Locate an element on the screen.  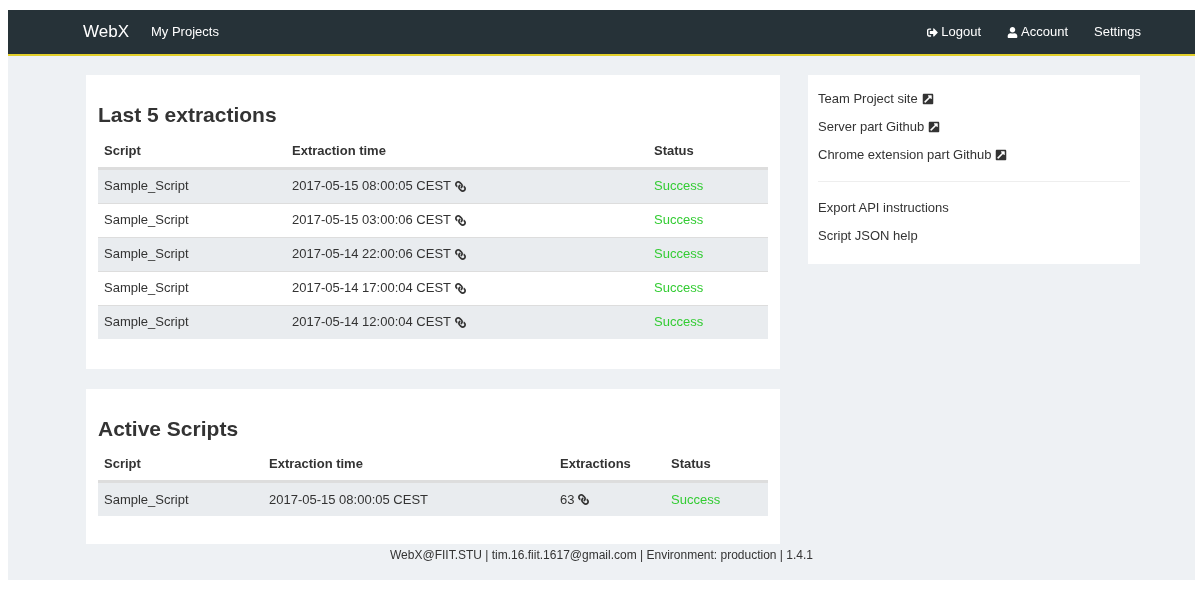
external-link: Server part Github is located at coordinates (871, 127).